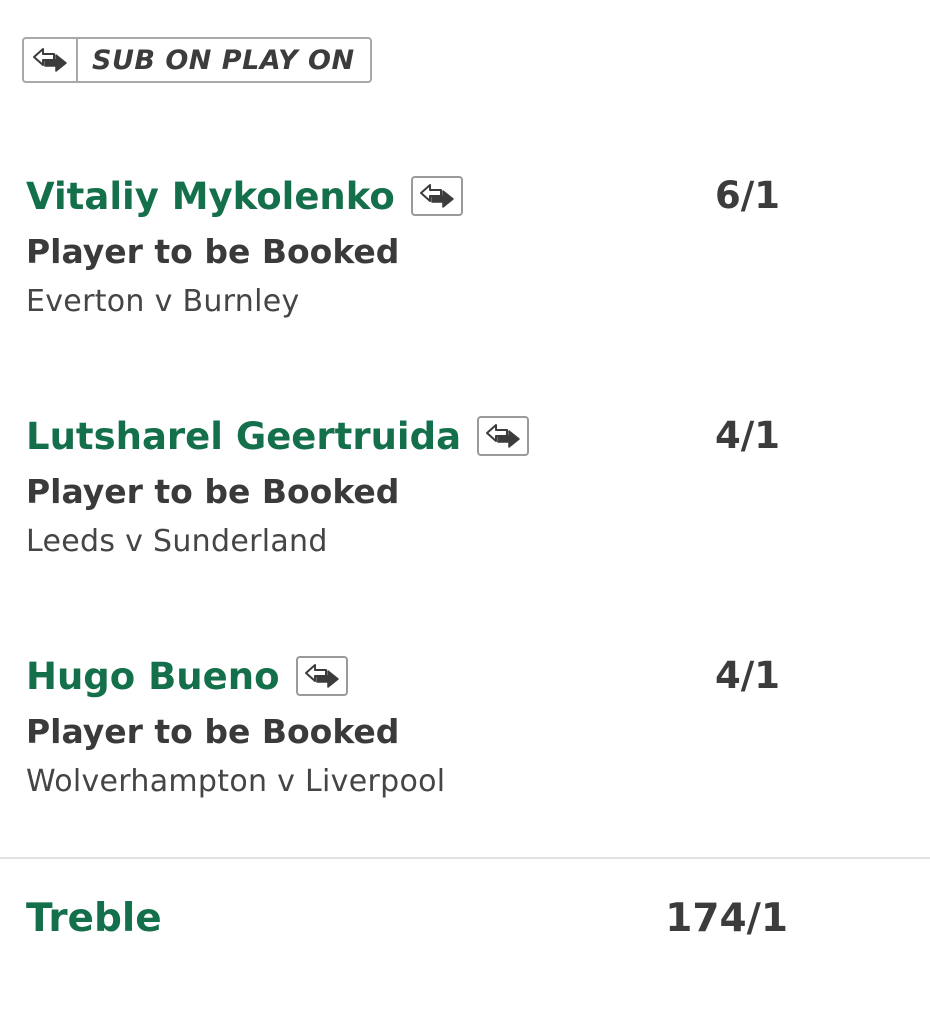  I want to click on treble-row: Treble 174/1, so click(407, 919).